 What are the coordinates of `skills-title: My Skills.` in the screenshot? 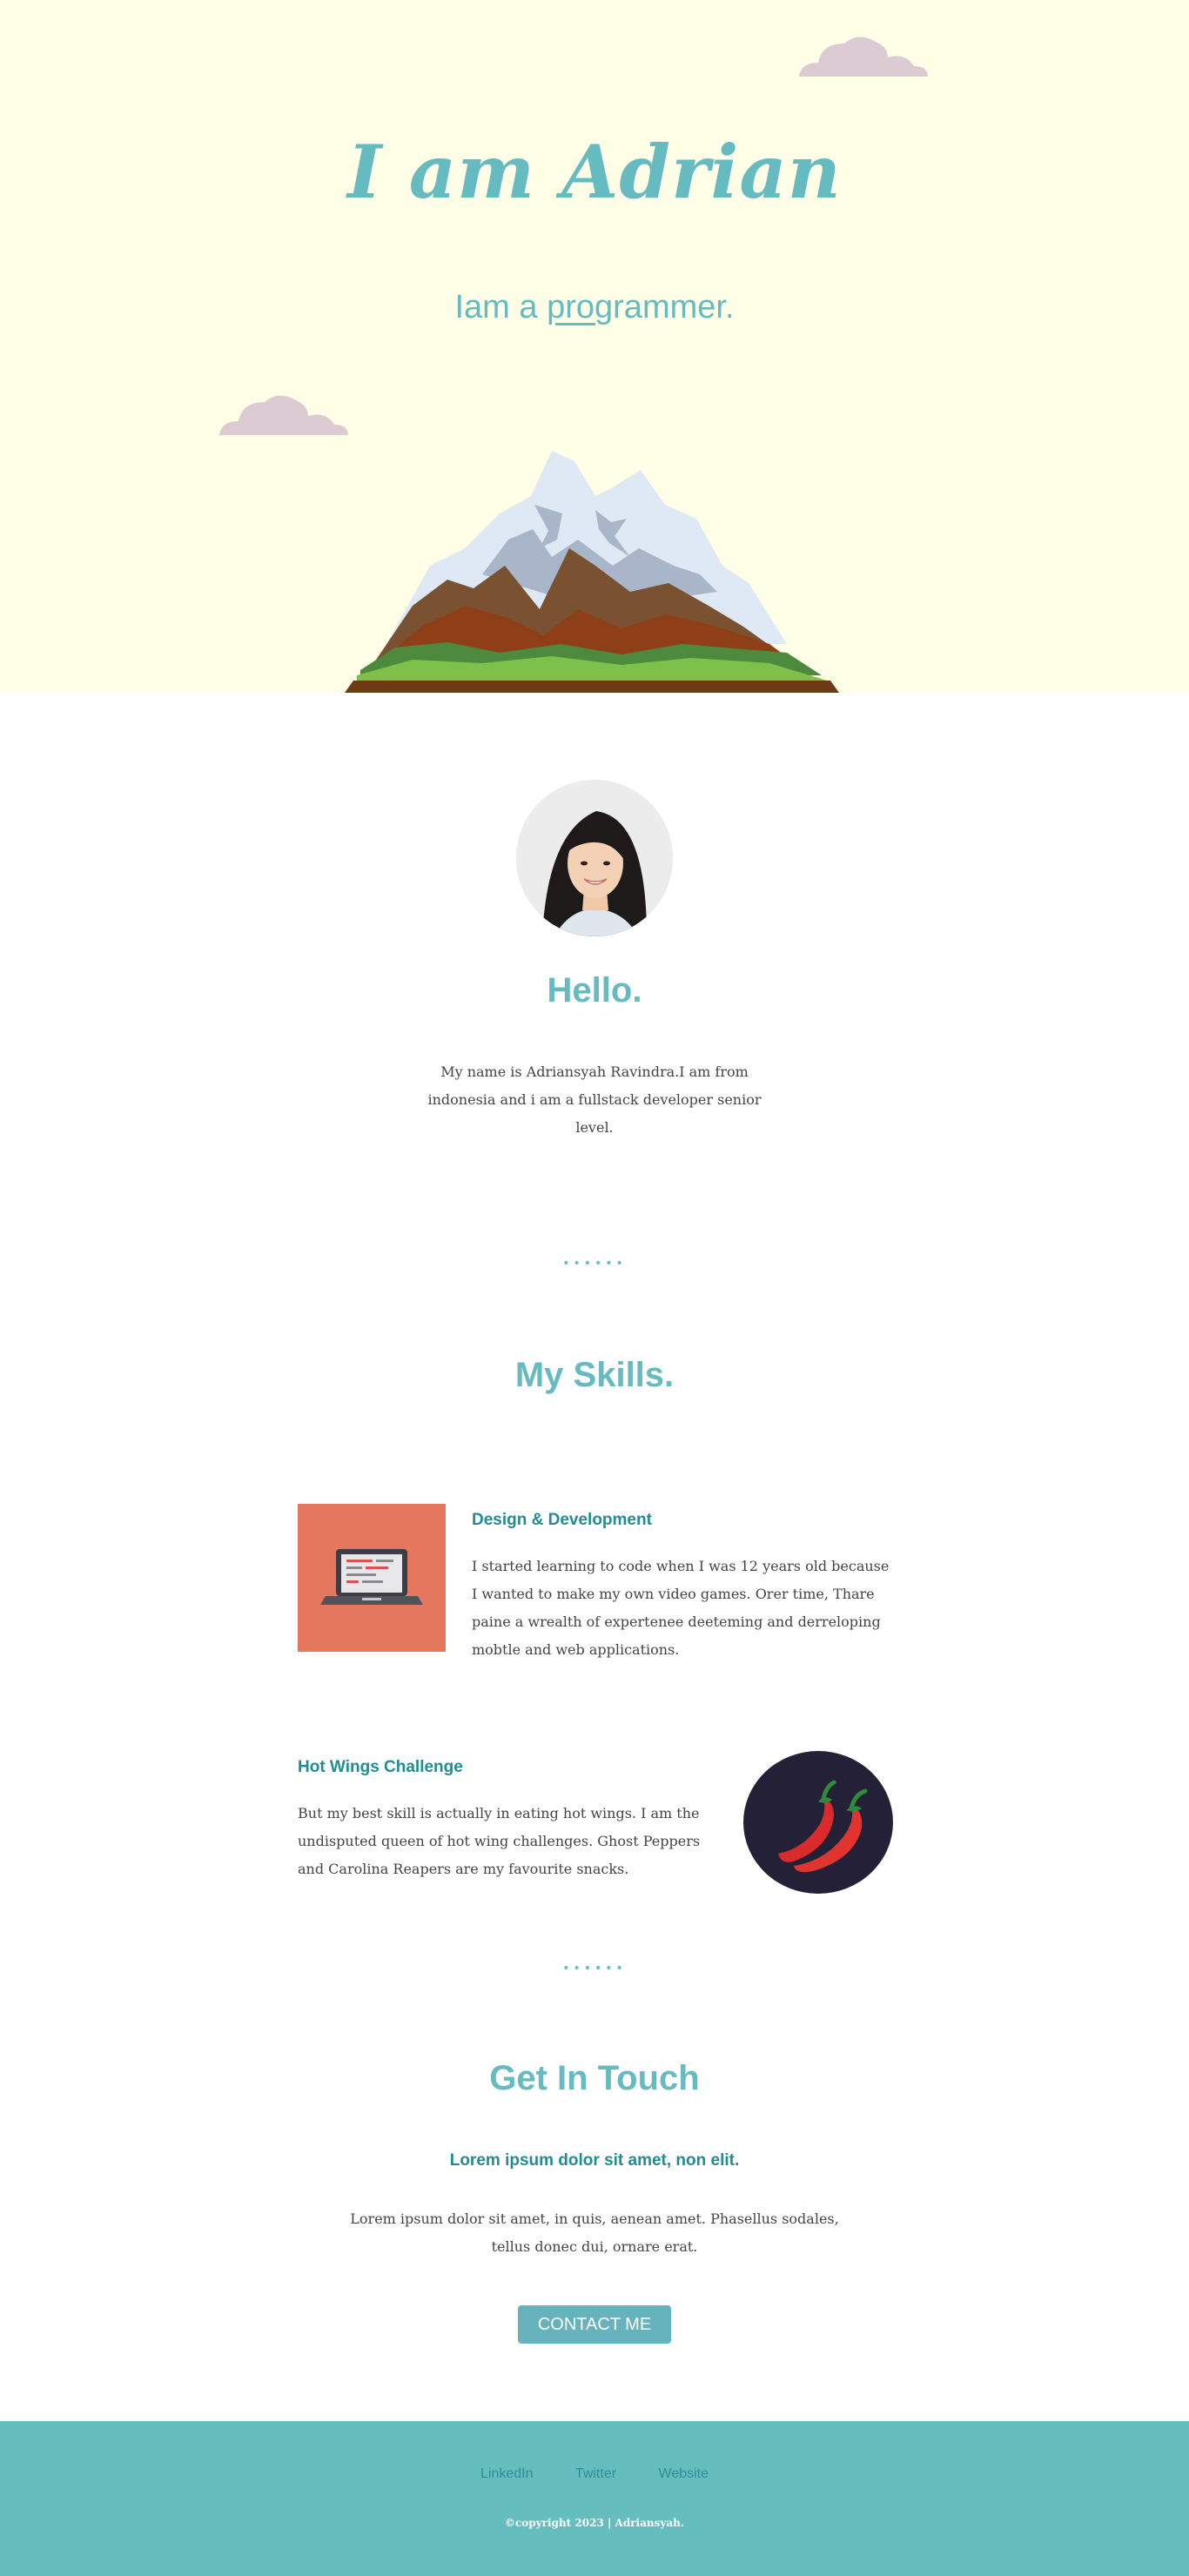 It's located at (594, 1375).